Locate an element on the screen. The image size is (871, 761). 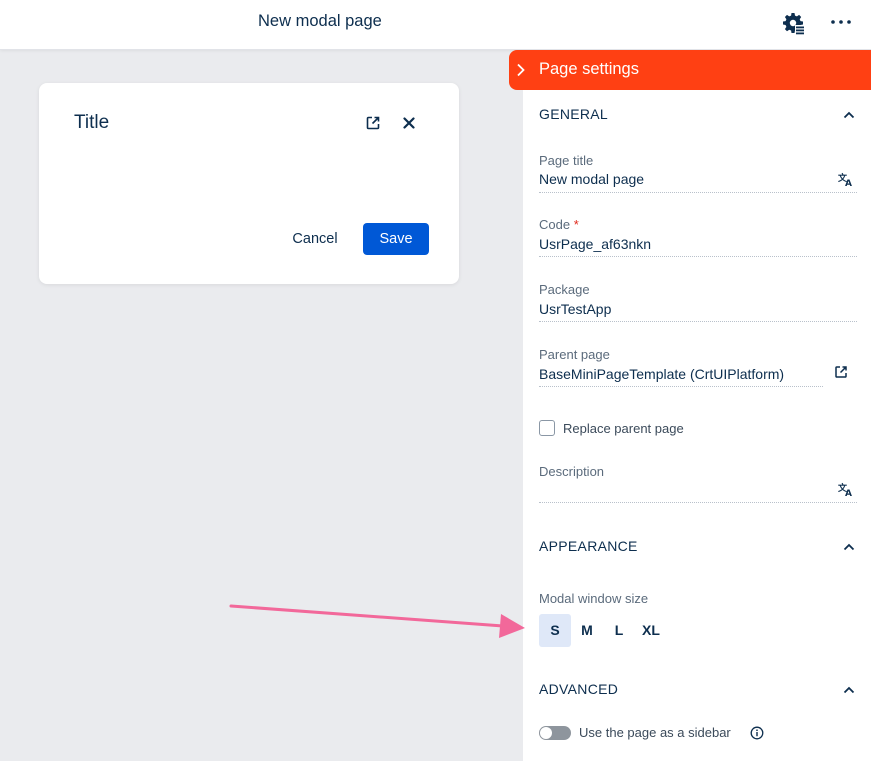
parent-page-label: Parent page is located at coordinates (574, 354).